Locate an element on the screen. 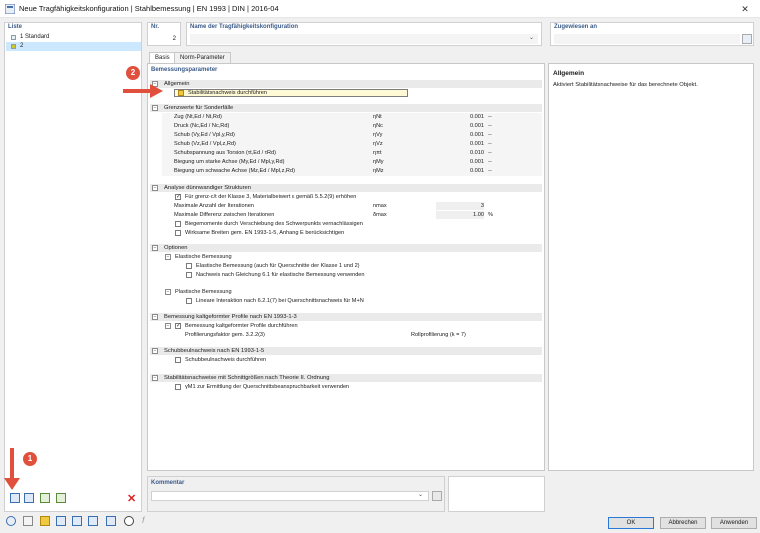  list-header: Liste is located at coordinates (15, 27).